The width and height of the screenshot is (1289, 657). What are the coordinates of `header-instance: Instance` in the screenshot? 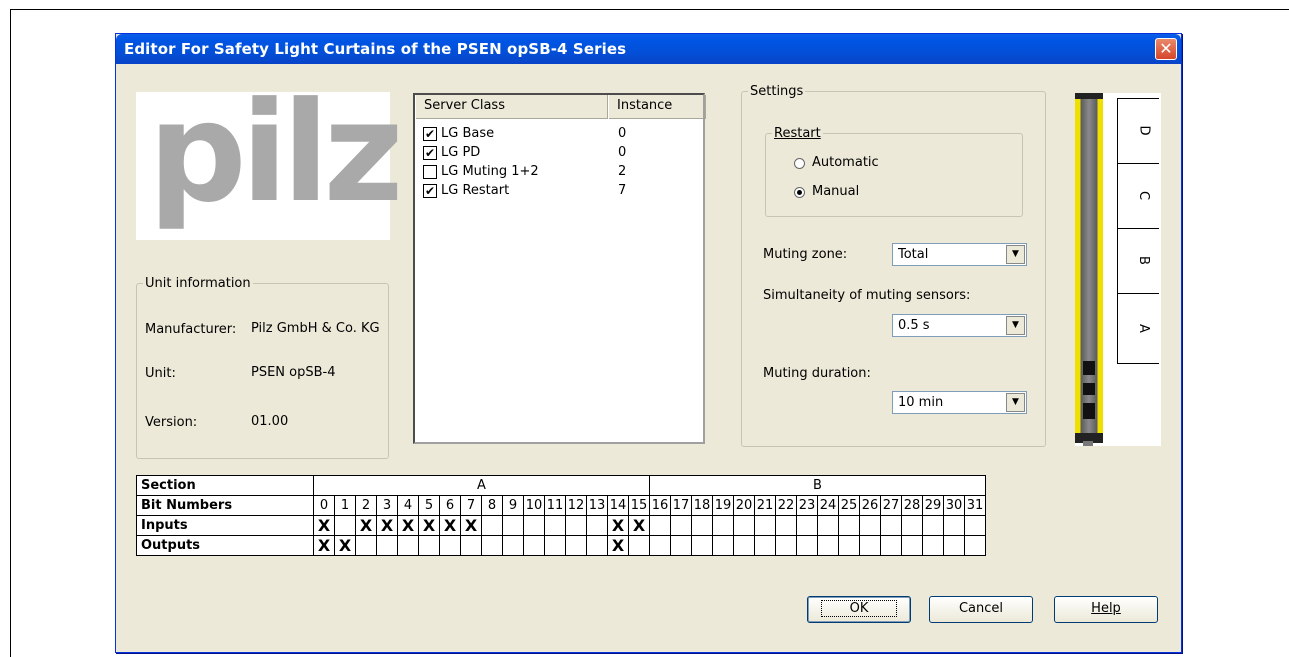 It's located at (657, 107).